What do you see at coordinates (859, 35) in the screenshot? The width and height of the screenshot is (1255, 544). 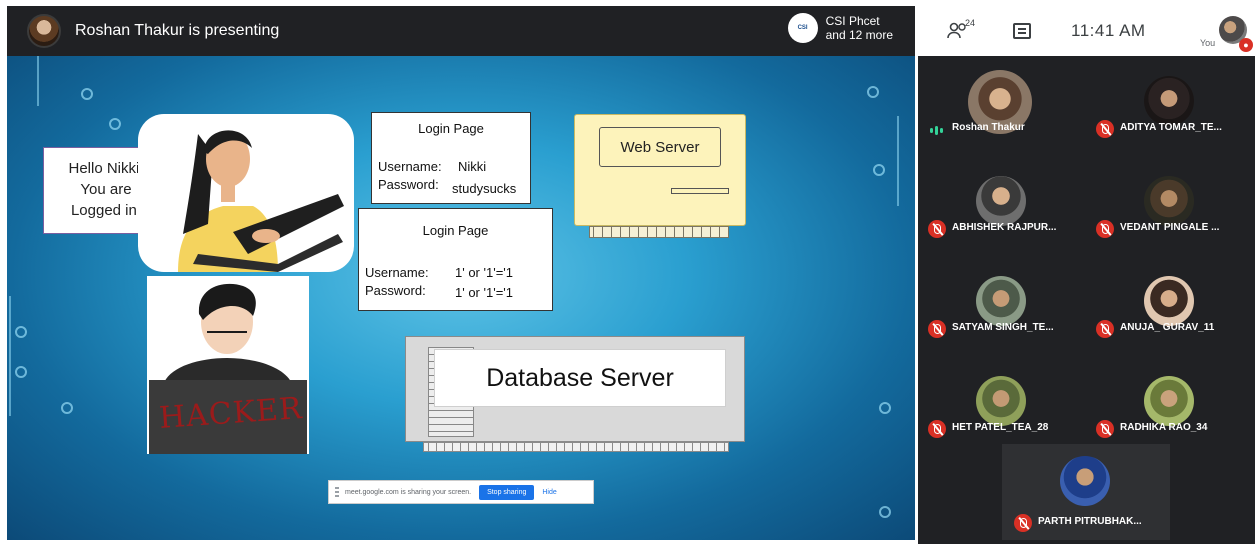 I see `others-line2: and 12 more` at bounding box center [859, 35].